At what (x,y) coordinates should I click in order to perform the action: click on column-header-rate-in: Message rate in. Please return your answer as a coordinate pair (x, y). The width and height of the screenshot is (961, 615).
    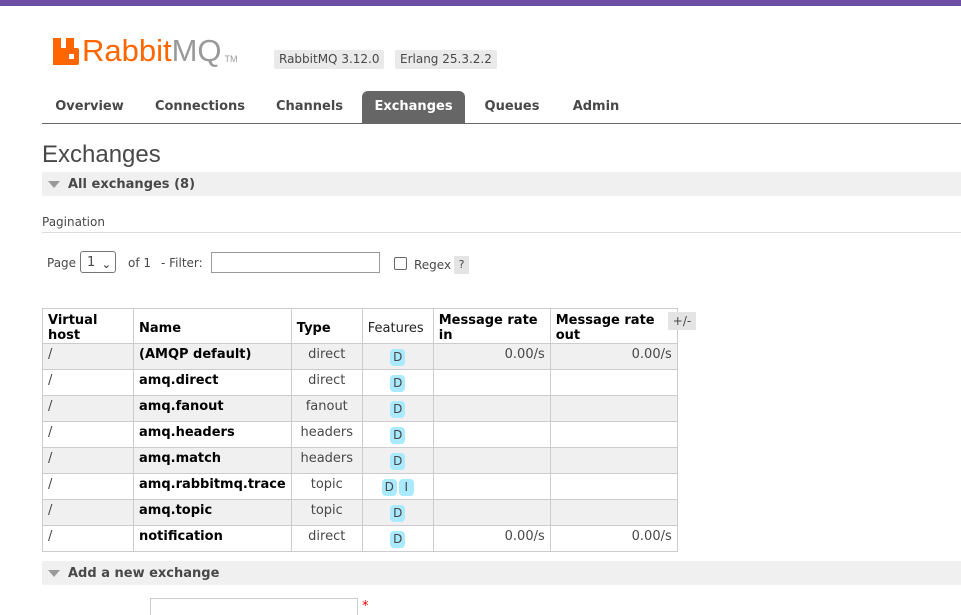
    Looking at the image, I should click on (491, 326).